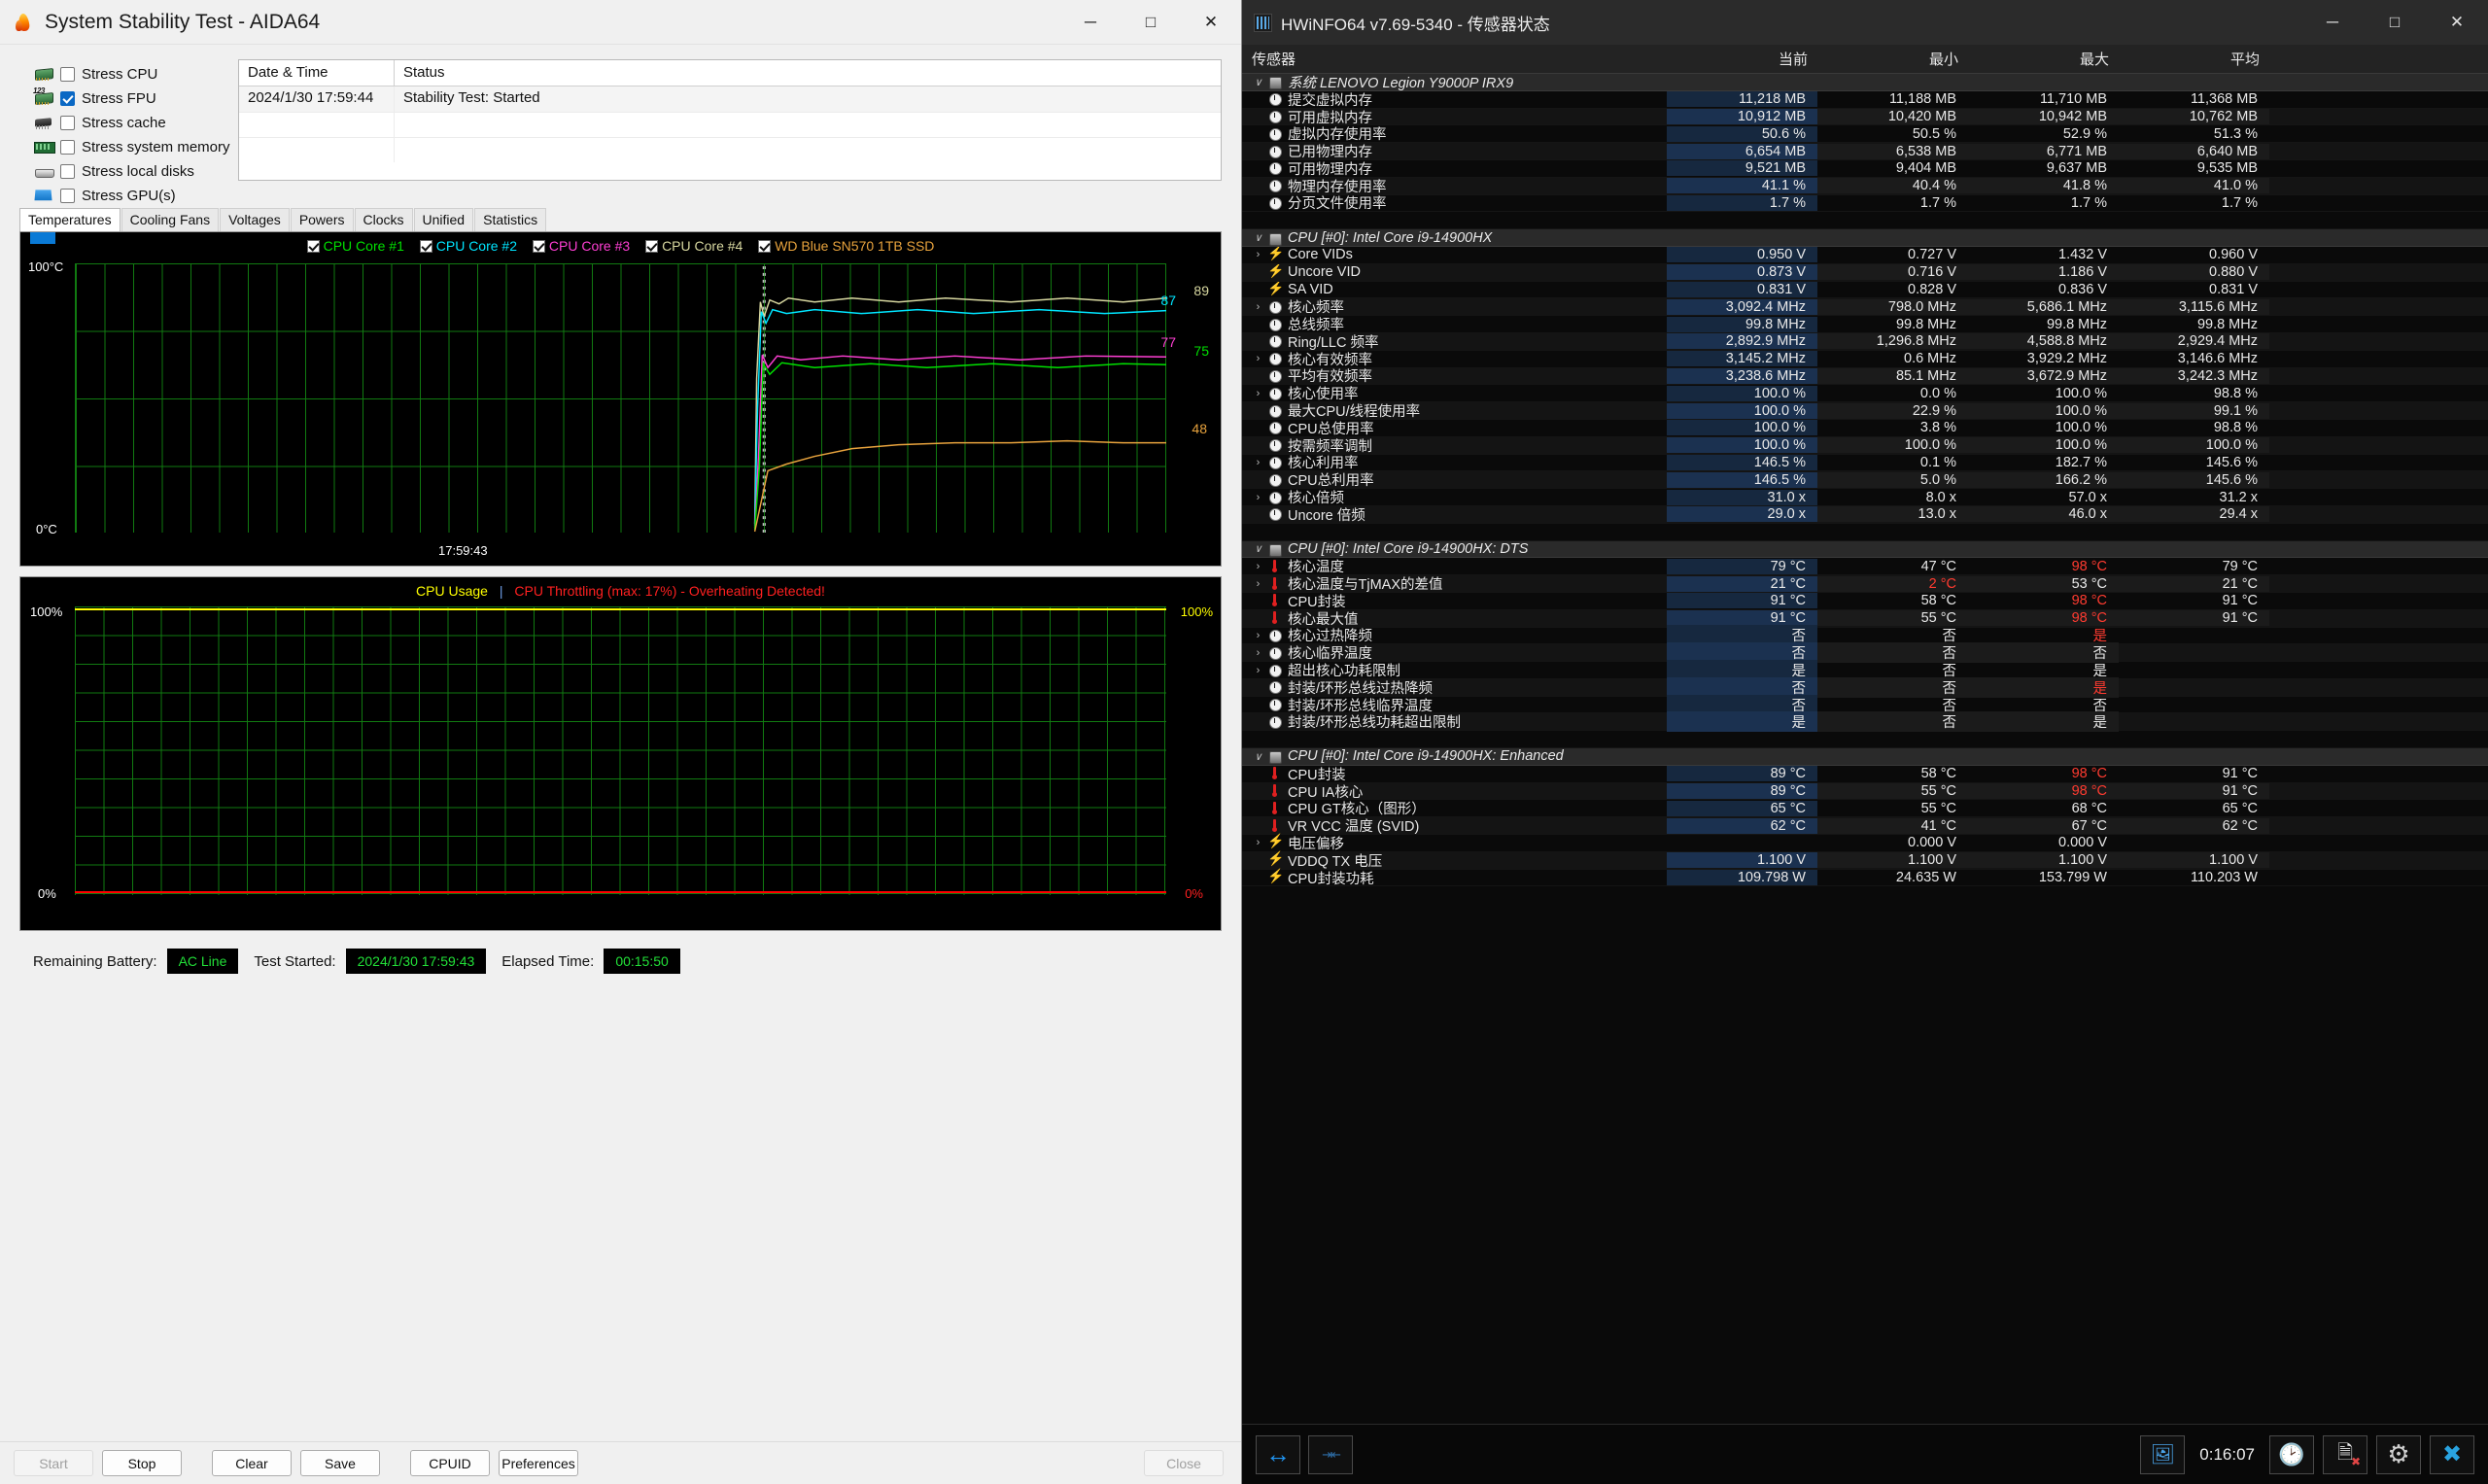 The width and height of the screenshot is (2488, 1484). I want to click on legend-cpu-core-3: CPU Core #3, so click(581, 246).